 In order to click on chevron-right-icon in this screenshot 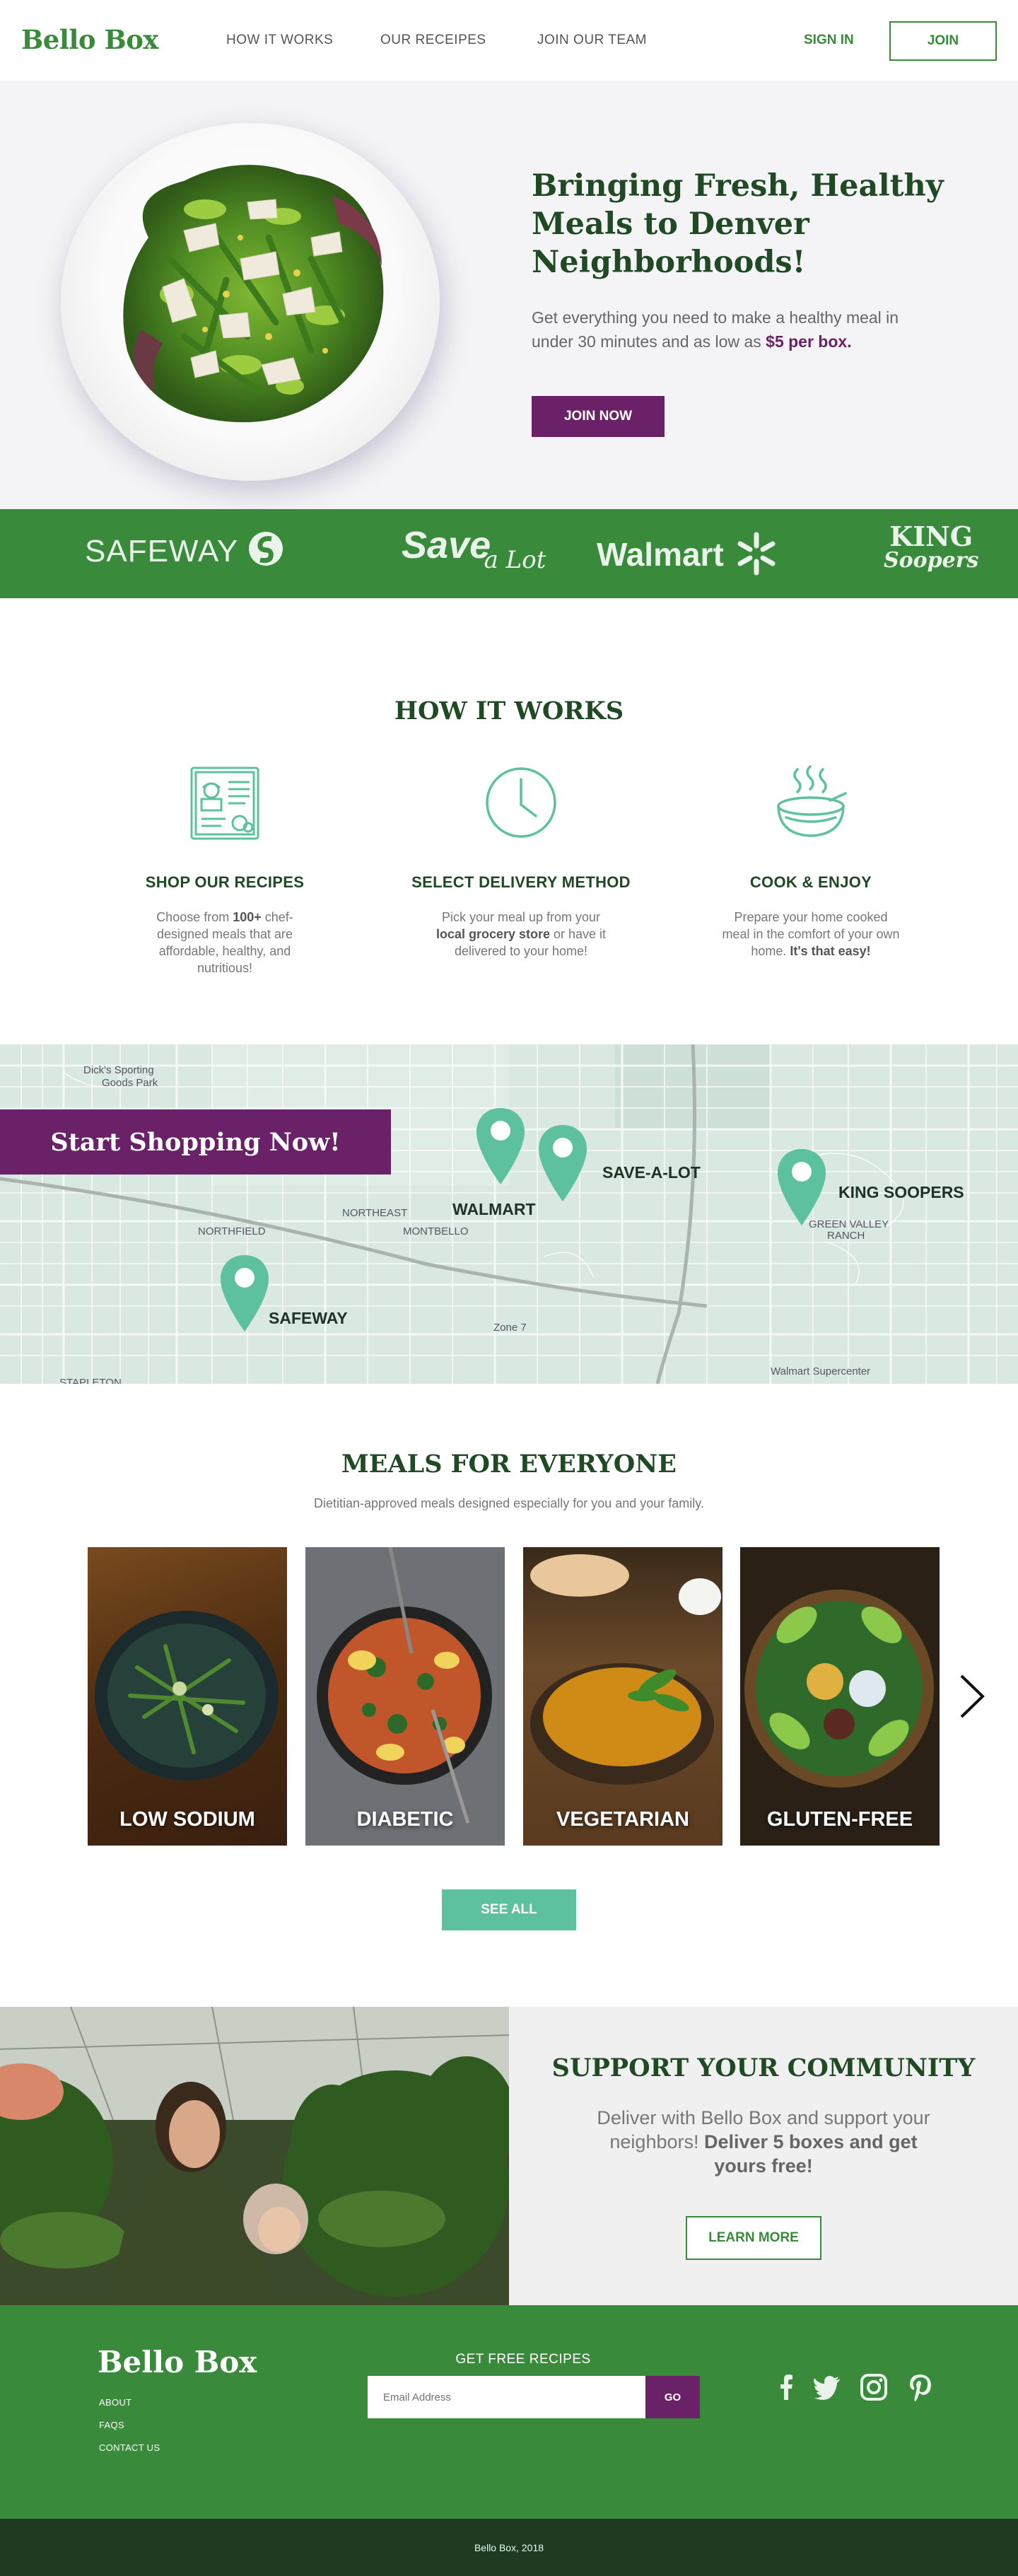, I will do `click(971, 1696)`.